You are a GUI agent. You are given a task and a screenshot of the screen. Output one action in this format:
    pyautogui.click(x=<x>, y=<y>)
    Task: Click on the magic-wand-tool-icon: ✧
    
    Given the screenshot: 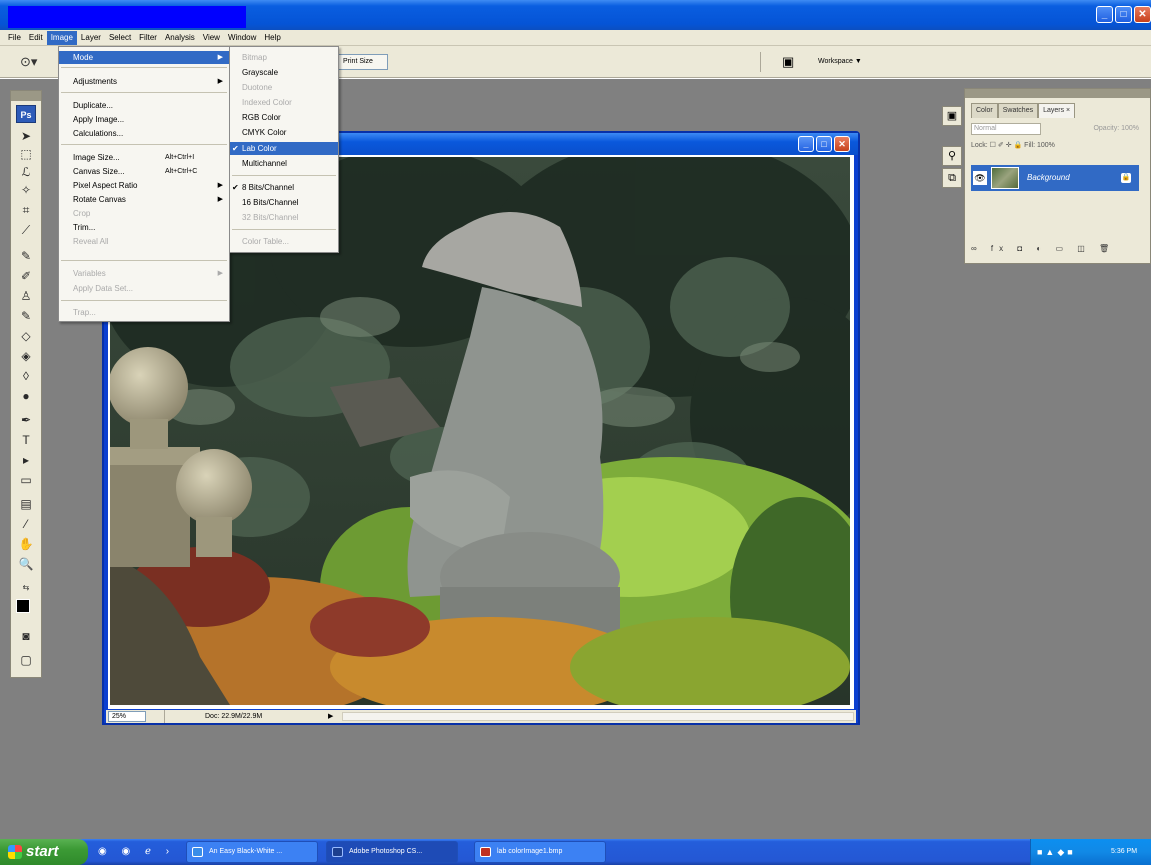 What is the action you would take?
    pyautogui.click(x=26, y=190)
    